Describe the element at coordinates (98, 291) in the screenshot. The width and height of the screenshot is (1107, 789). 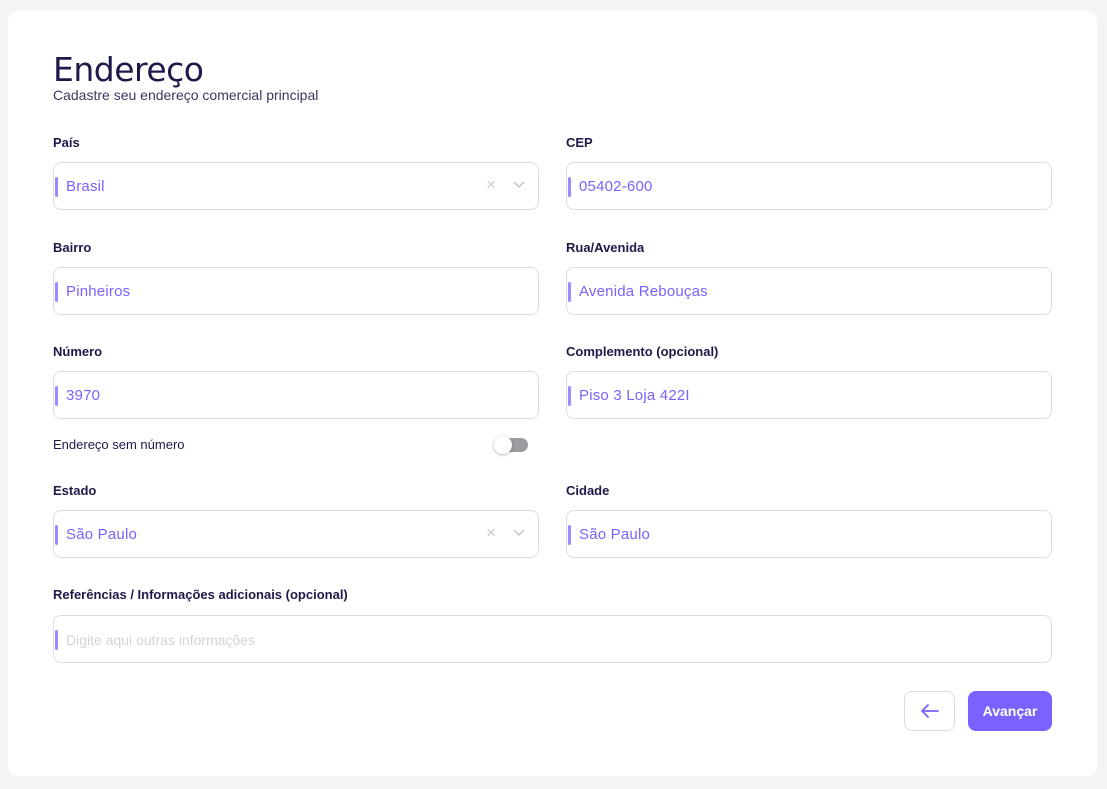
I see `neighborhood-value: Pinheiros` at that location.